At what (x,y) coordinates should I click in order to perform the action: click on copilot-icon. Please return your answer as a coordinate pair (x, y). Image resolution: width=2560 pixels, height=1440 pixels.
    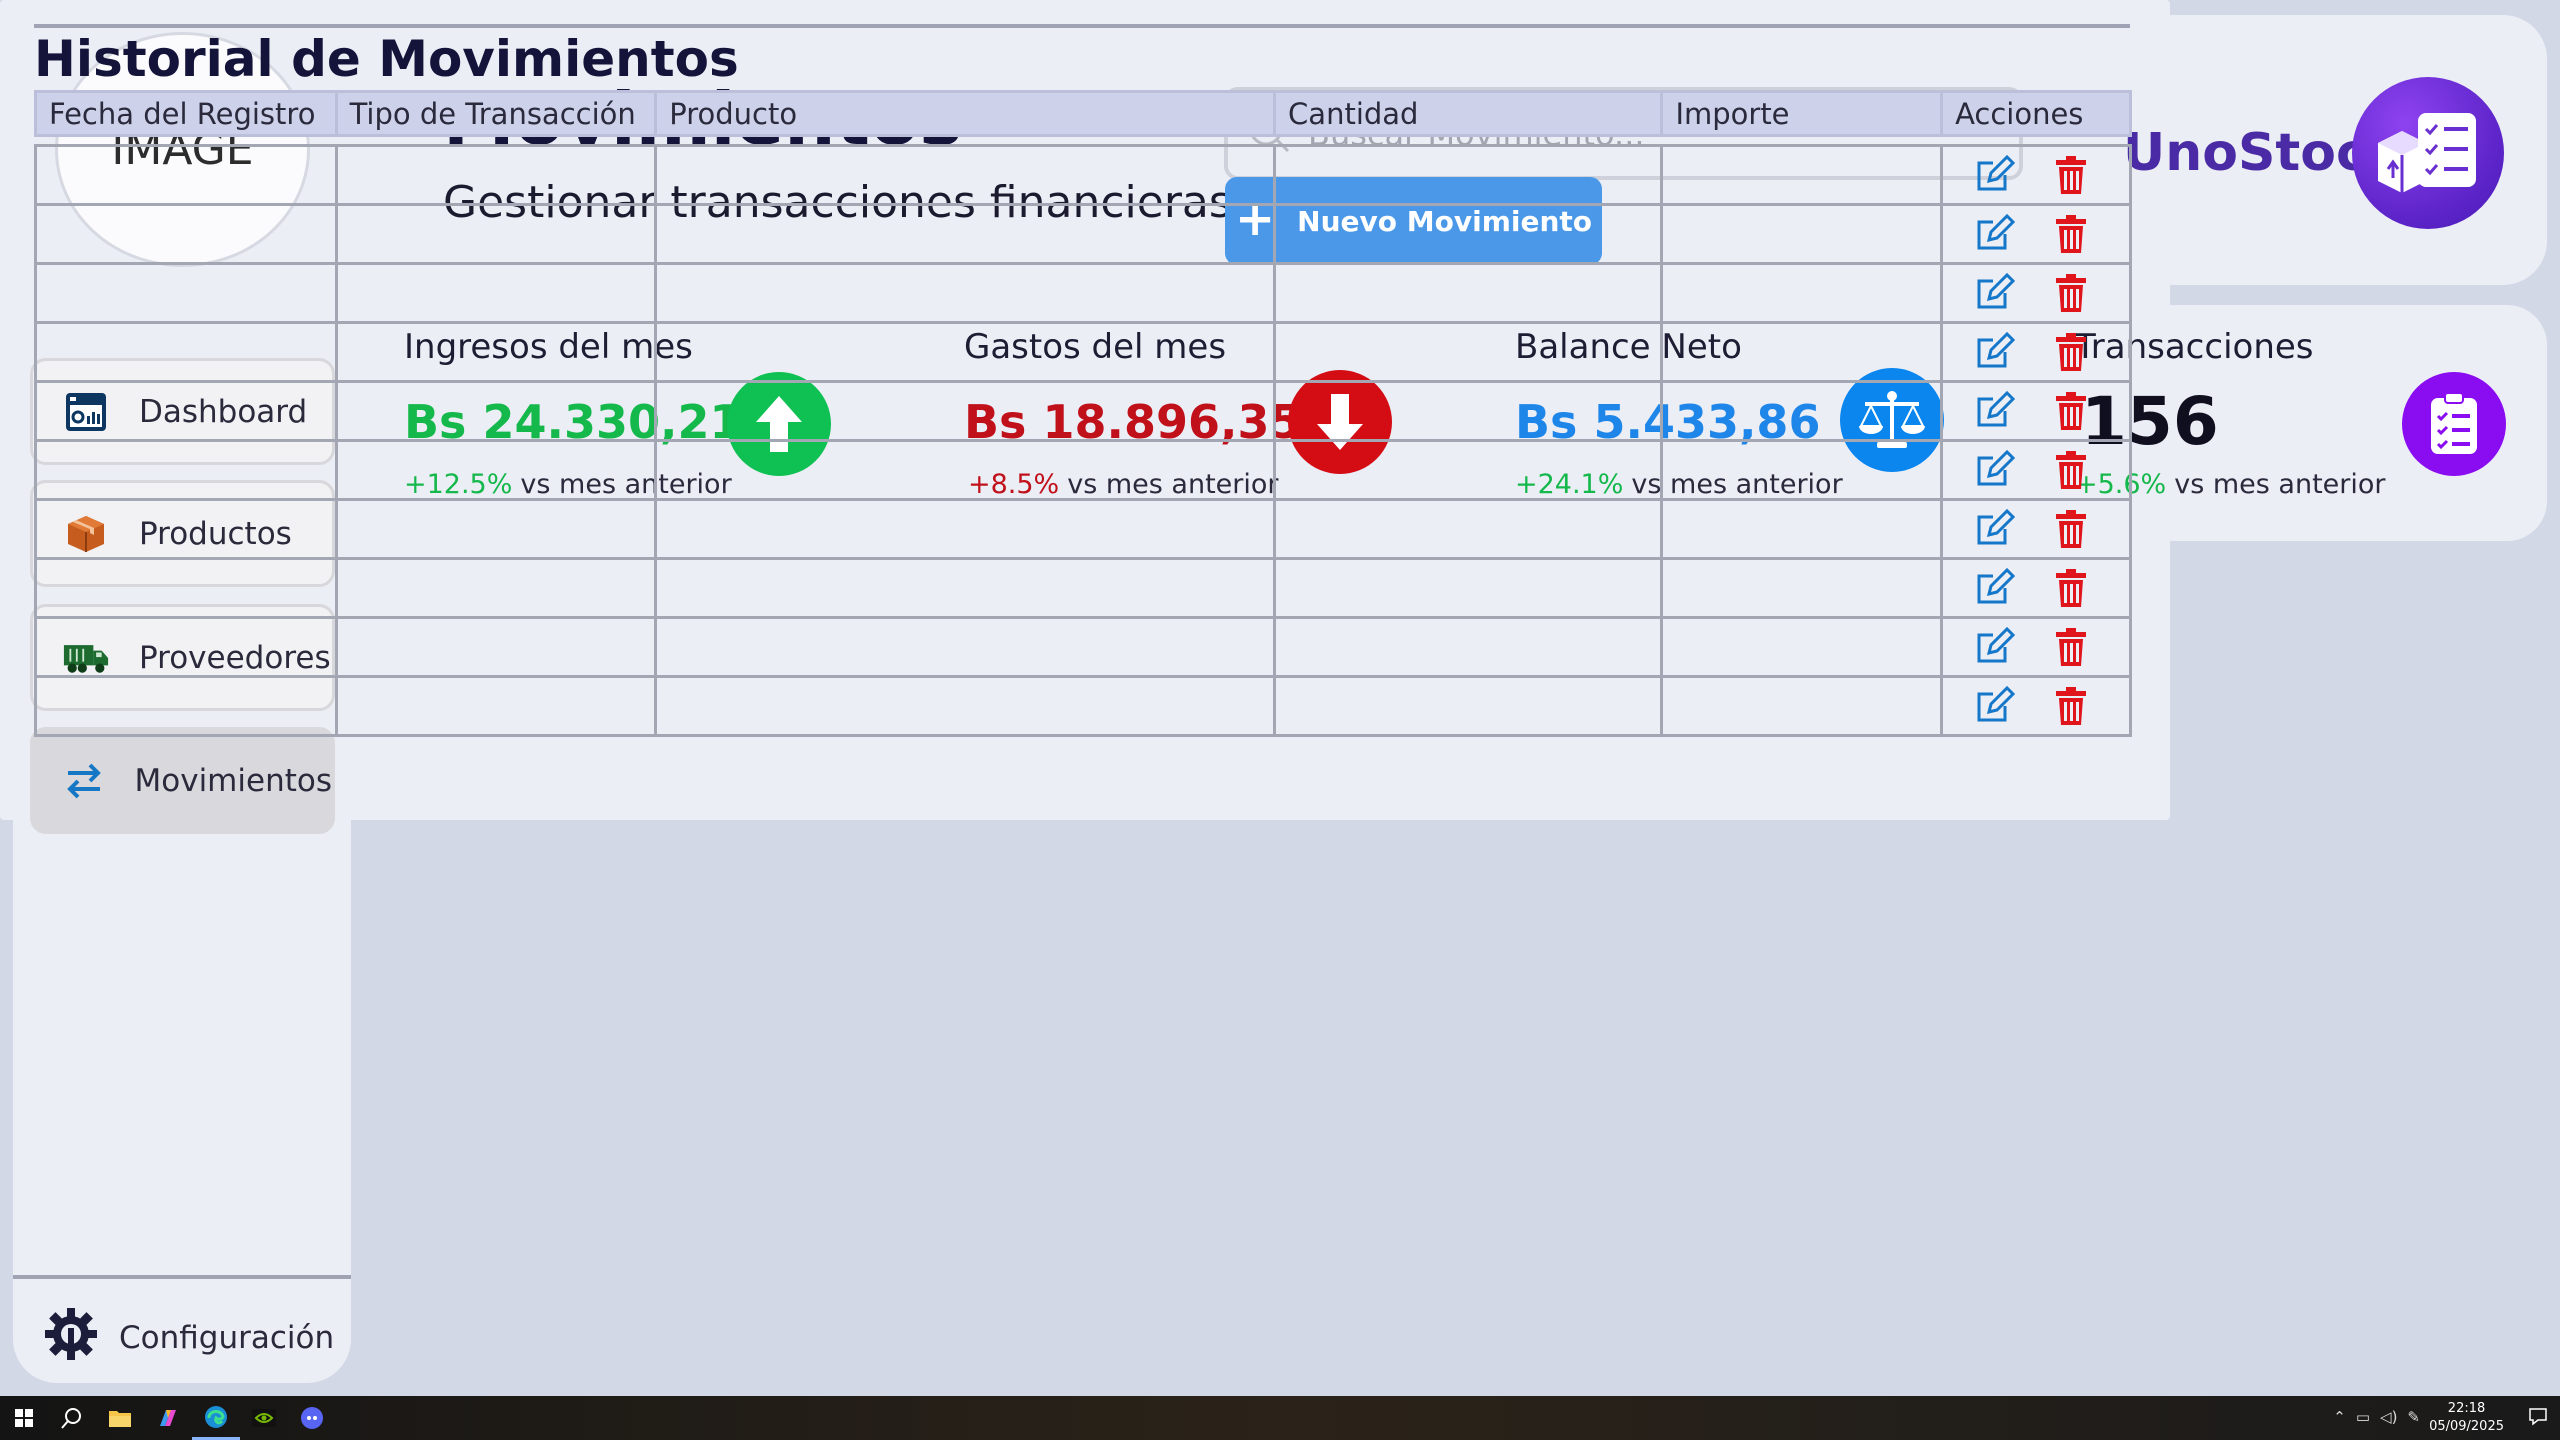
    Looking at the image, I should click on (168, 1418).